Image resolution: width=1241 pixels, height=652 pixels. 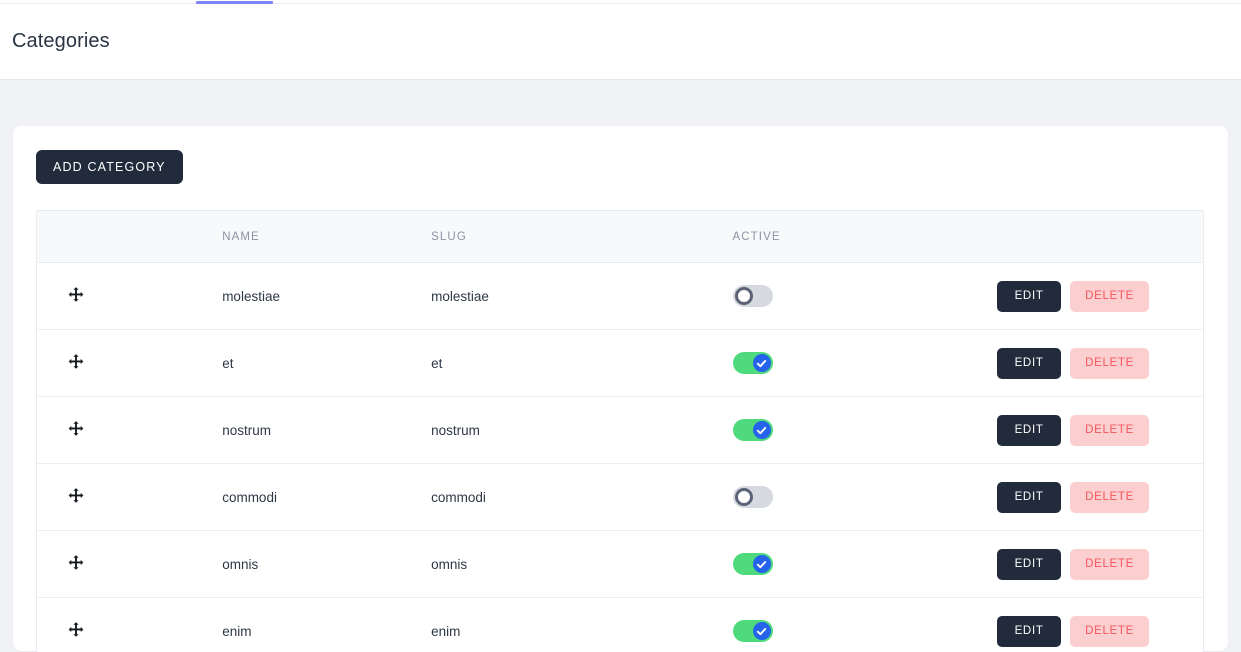 What do you see at coordinates (620, 42) in the screenshot?
I see `page-header: Categories` at bounding box center [620, 42].